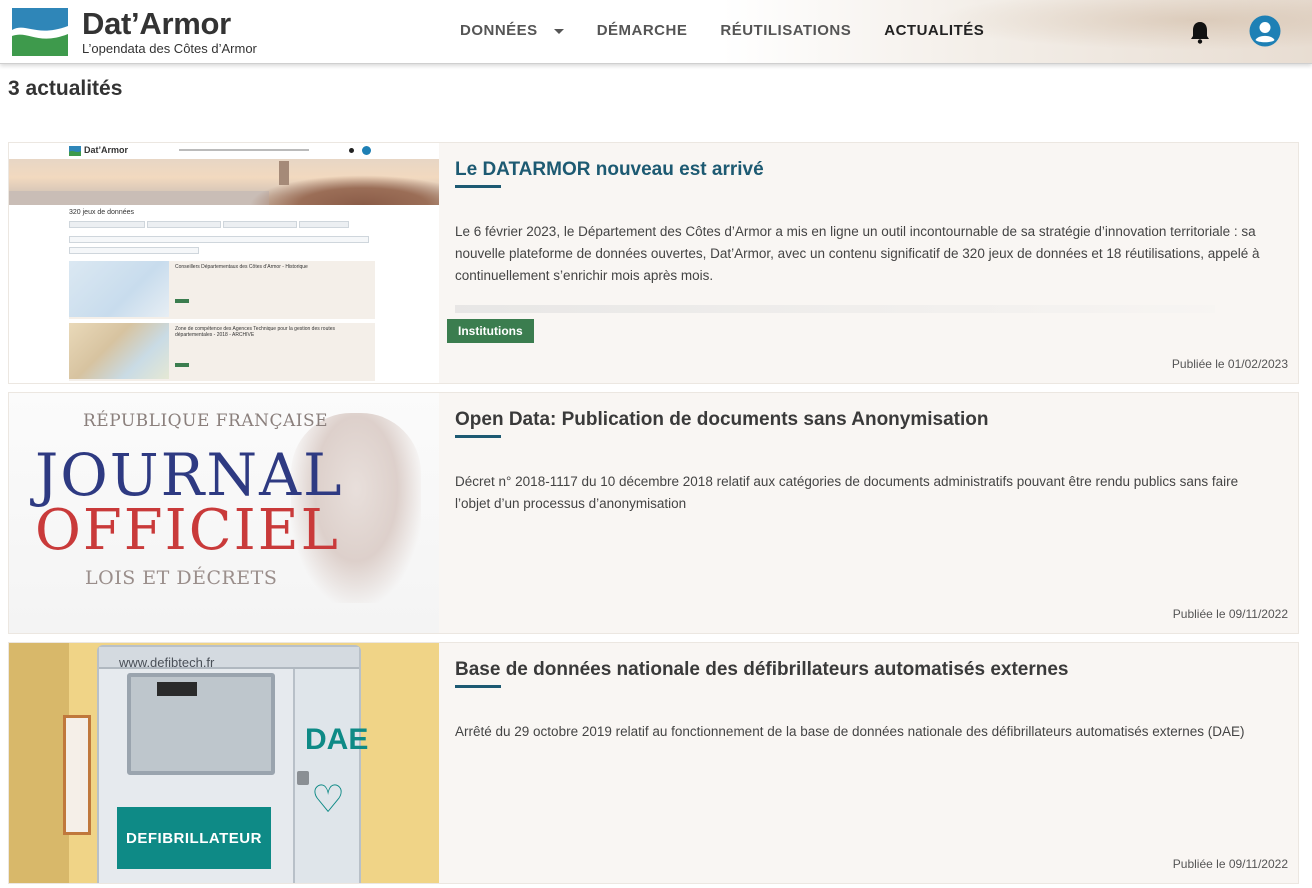 The image size is (1312, 888). I want to click on article-thumbnail: www.defibtech.fr DEFIBRILLATEUR DAE ♡, so click(224, 763).